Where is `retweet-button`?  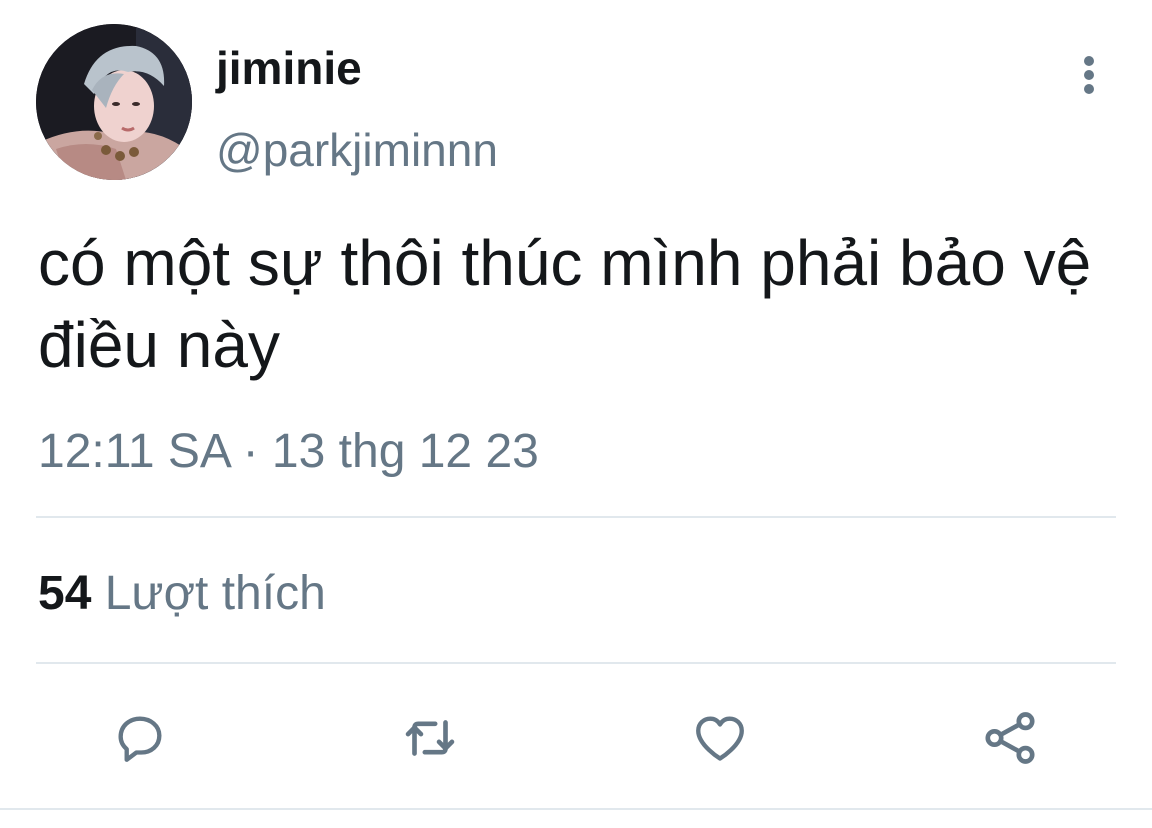 retweet-button is located at coordinates (430, 738).